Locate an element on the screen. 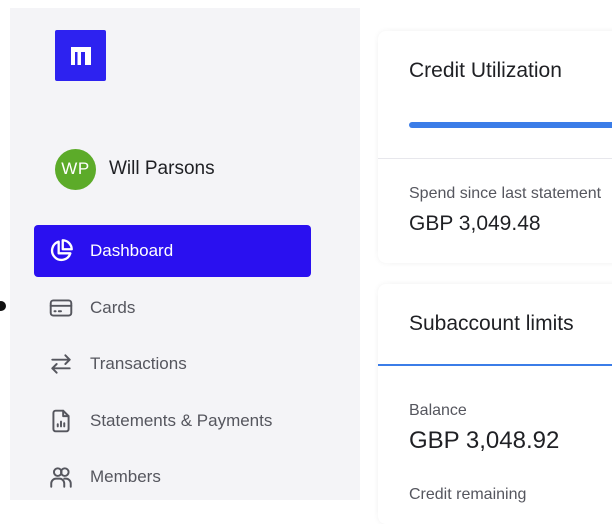  nav-label-members: Members is located at coordinates (125, 476).